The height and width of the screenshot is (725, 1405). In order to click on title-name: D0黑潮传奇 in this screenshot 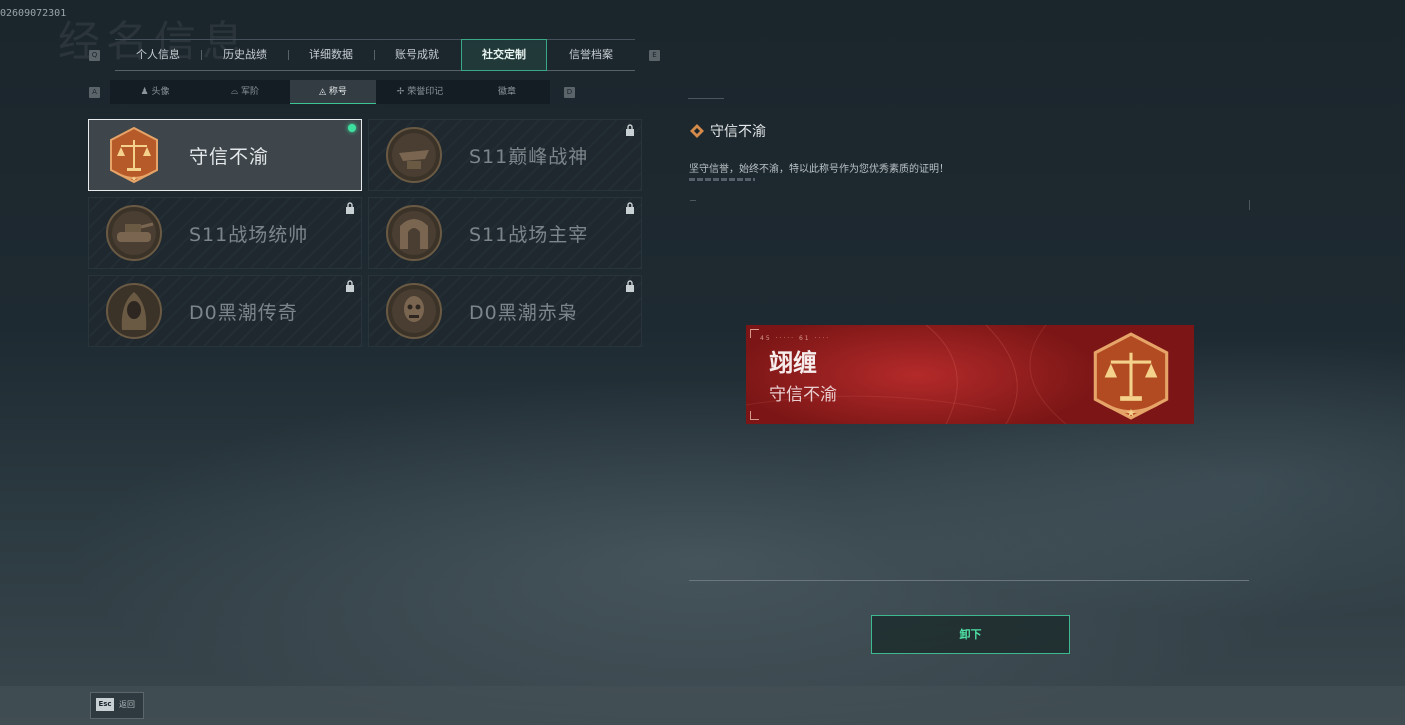, I will do `click(243, 313)`.